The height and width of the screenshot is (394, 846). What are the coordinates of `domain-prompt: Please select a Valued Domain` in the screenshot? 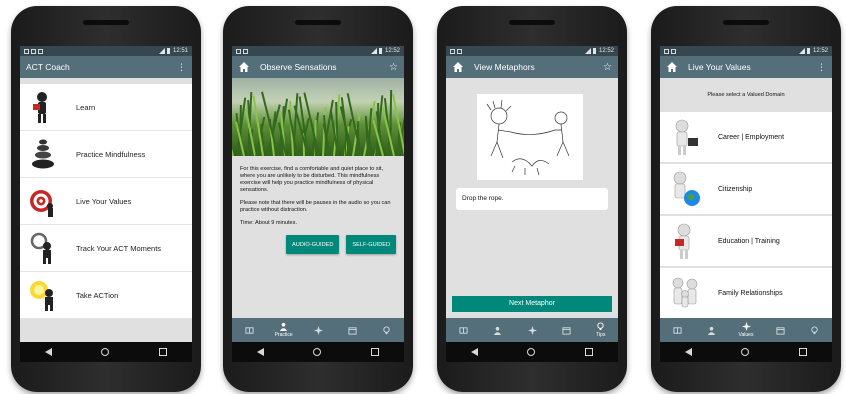 It's located at (746, 95).